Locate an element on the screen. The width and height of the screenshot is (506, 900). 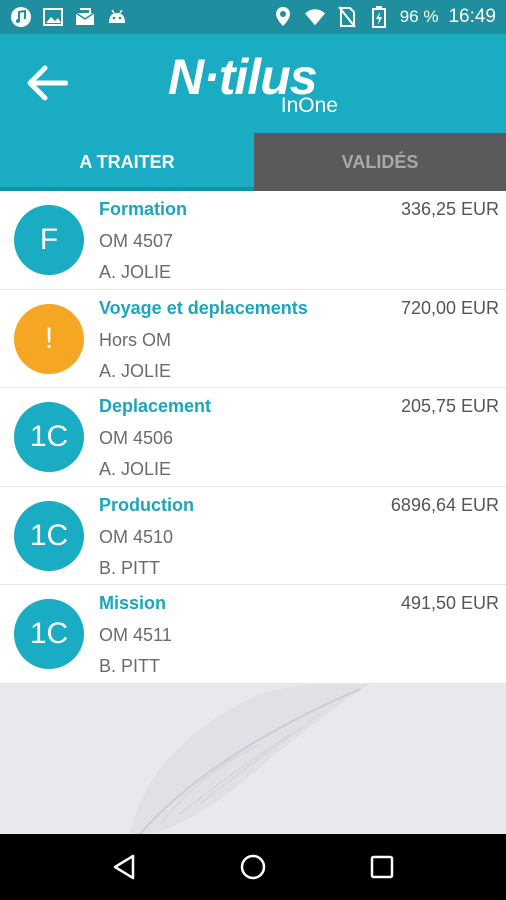
item-title: Production is located at coordinates (146, 504).